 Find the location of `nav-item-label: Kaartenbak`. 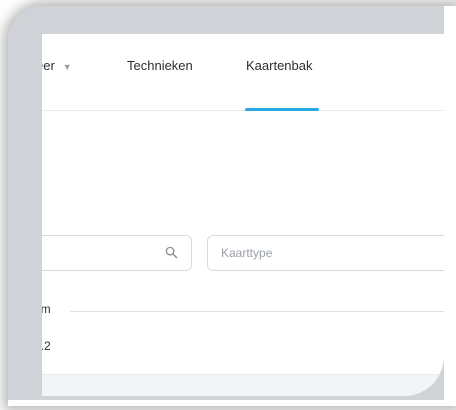

nav-item-label: Kaartenbak is located at coordinates (279, 65).